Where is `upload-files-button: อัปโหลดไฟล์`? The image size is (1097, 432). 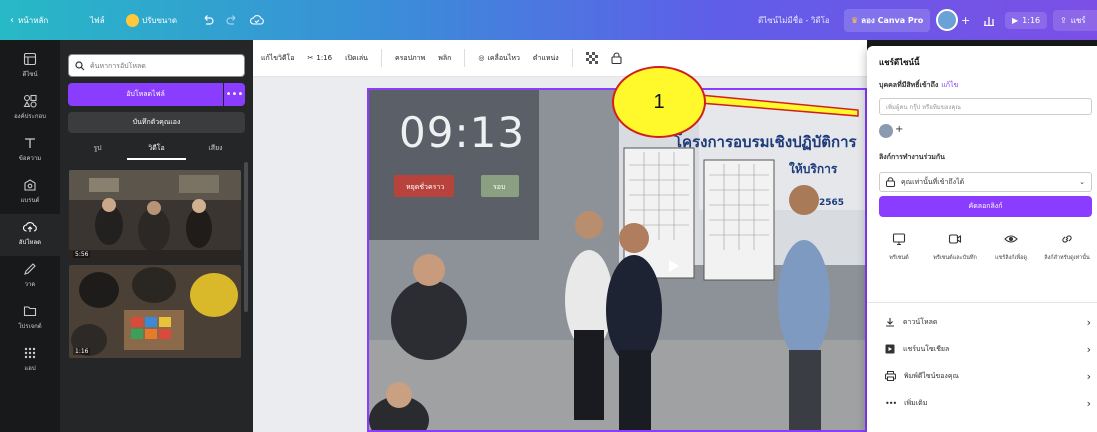
upload-files-button: อัปโหลดไฟล์ is located at coordinates (145, 94).